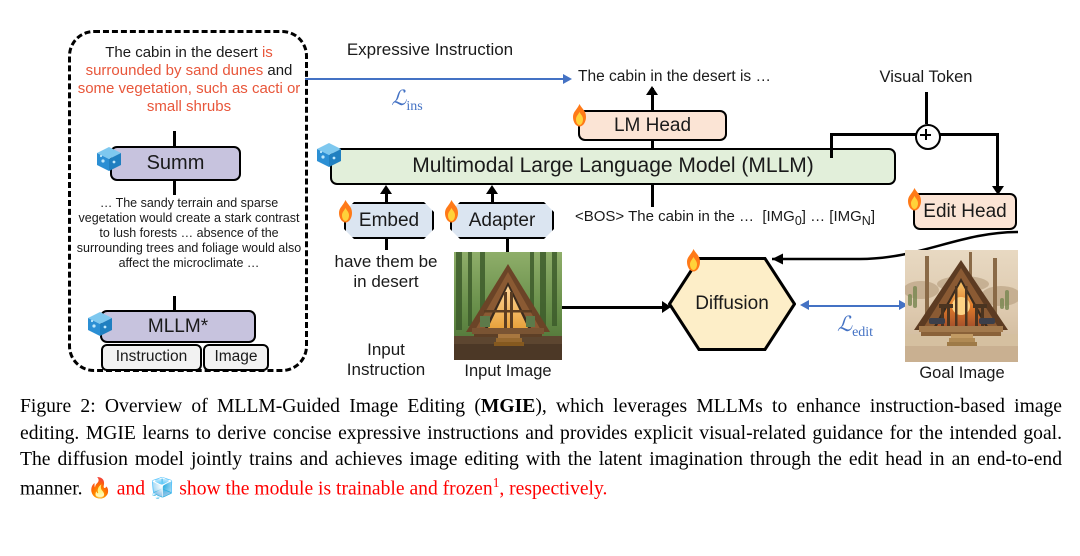 The width and height of the screenshot is (1080, 556). I want to click on connector-image-to-diffusion, so click(615, 307).